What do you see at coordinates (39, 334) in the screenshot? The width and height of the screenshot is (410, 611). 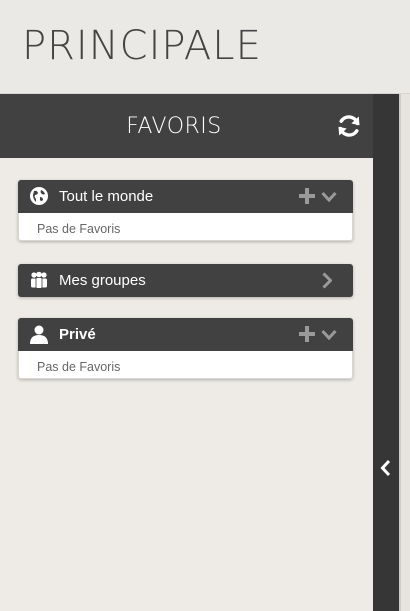 I see `user-icon` at bounding box center [39, 334].